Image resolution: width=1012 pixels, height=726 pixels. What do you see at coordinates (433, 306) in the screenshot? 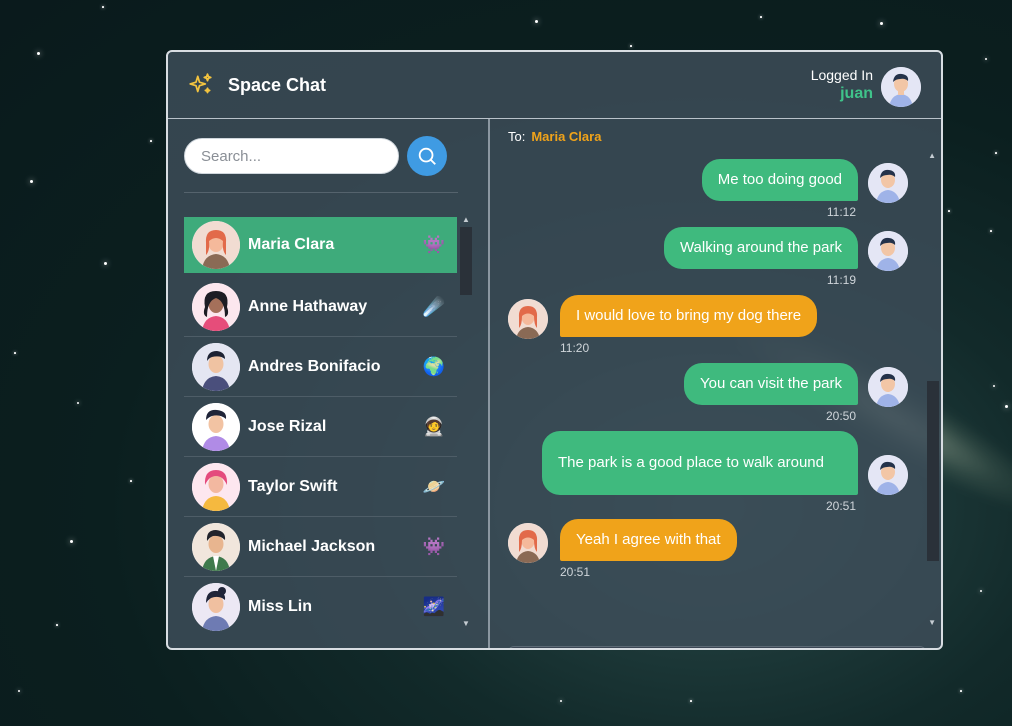
I see `comet-icon: ☄️` at bounding box center [433, 306].